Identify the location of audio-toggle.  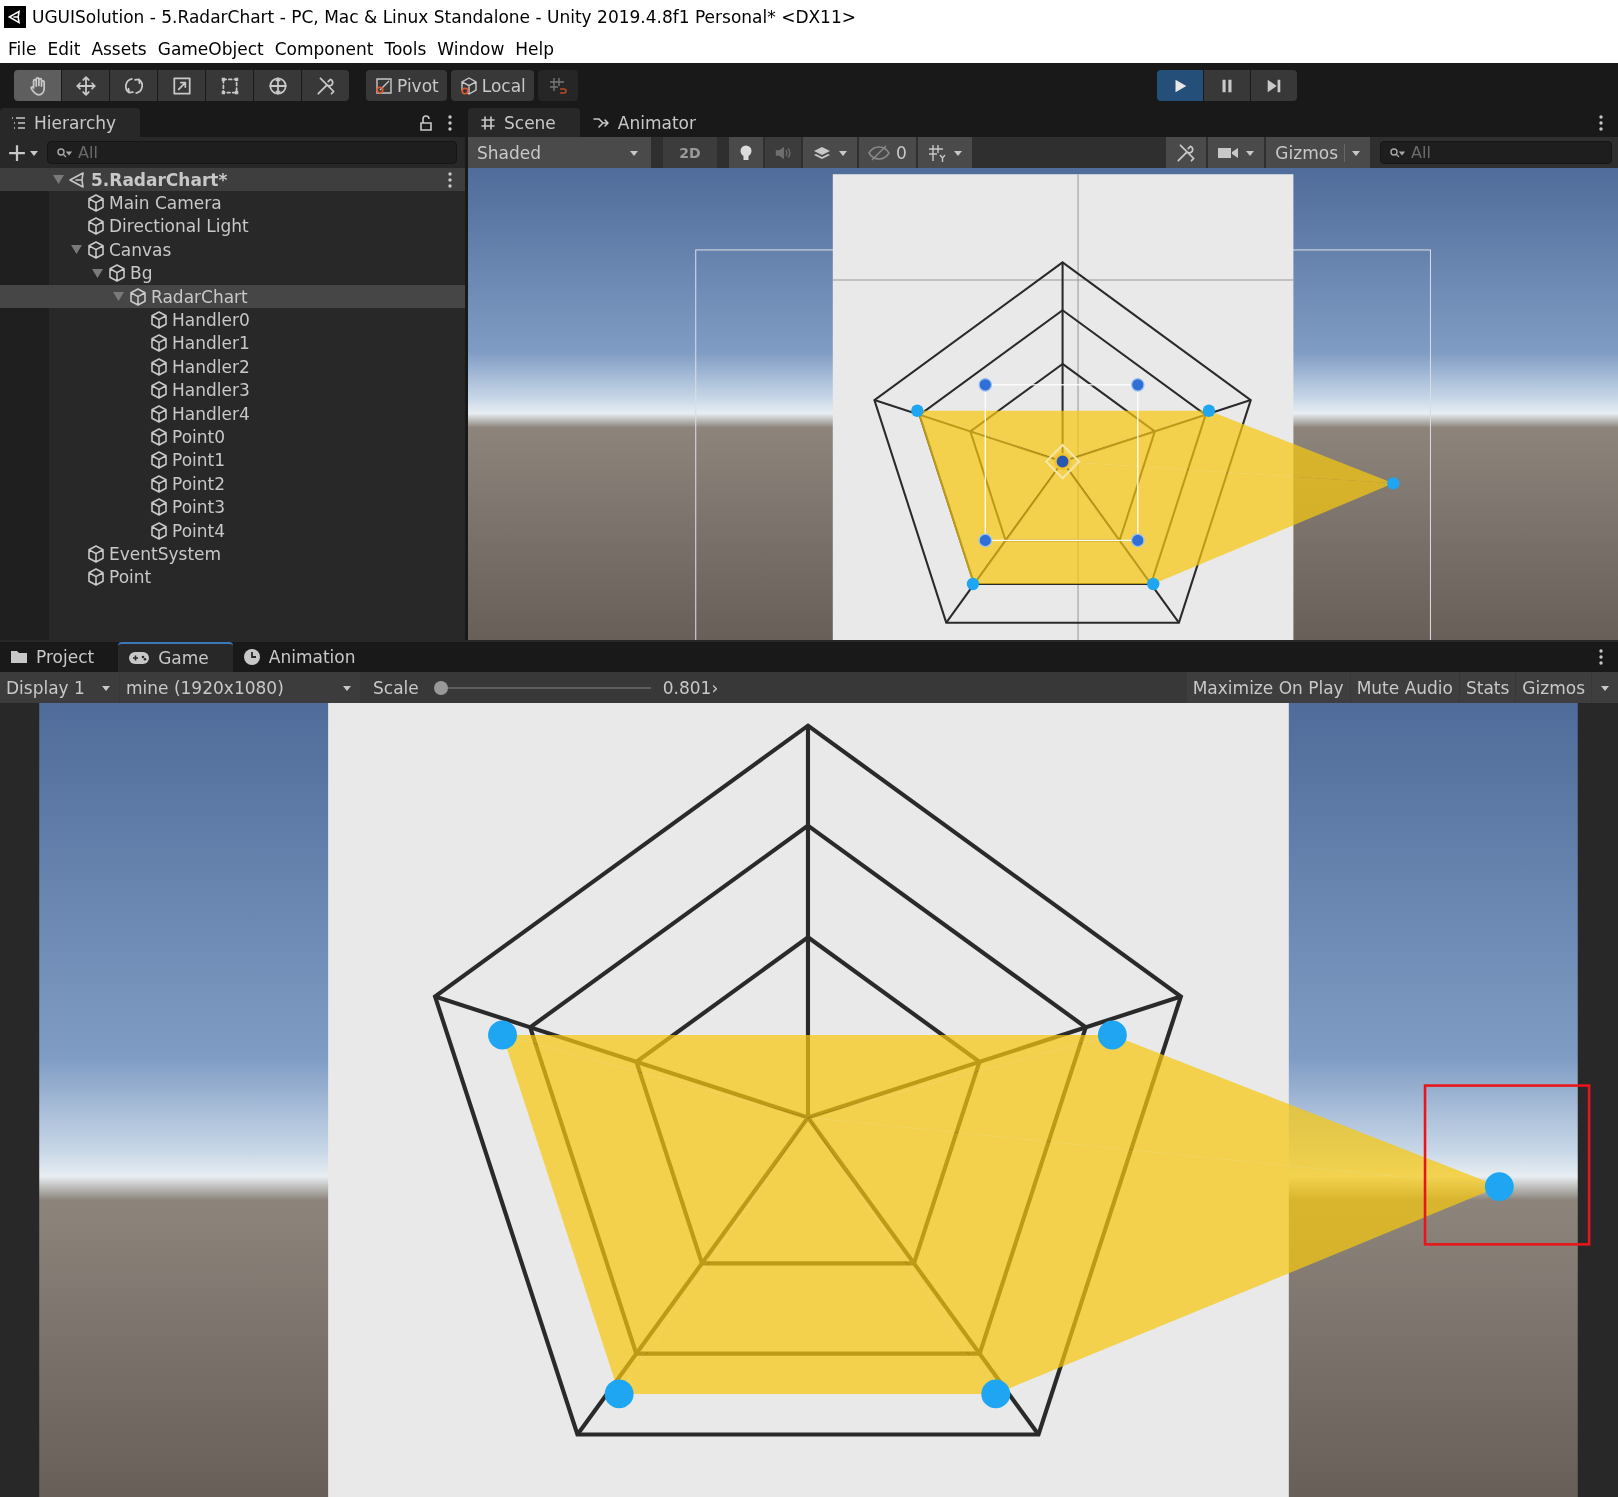
(783, 152).